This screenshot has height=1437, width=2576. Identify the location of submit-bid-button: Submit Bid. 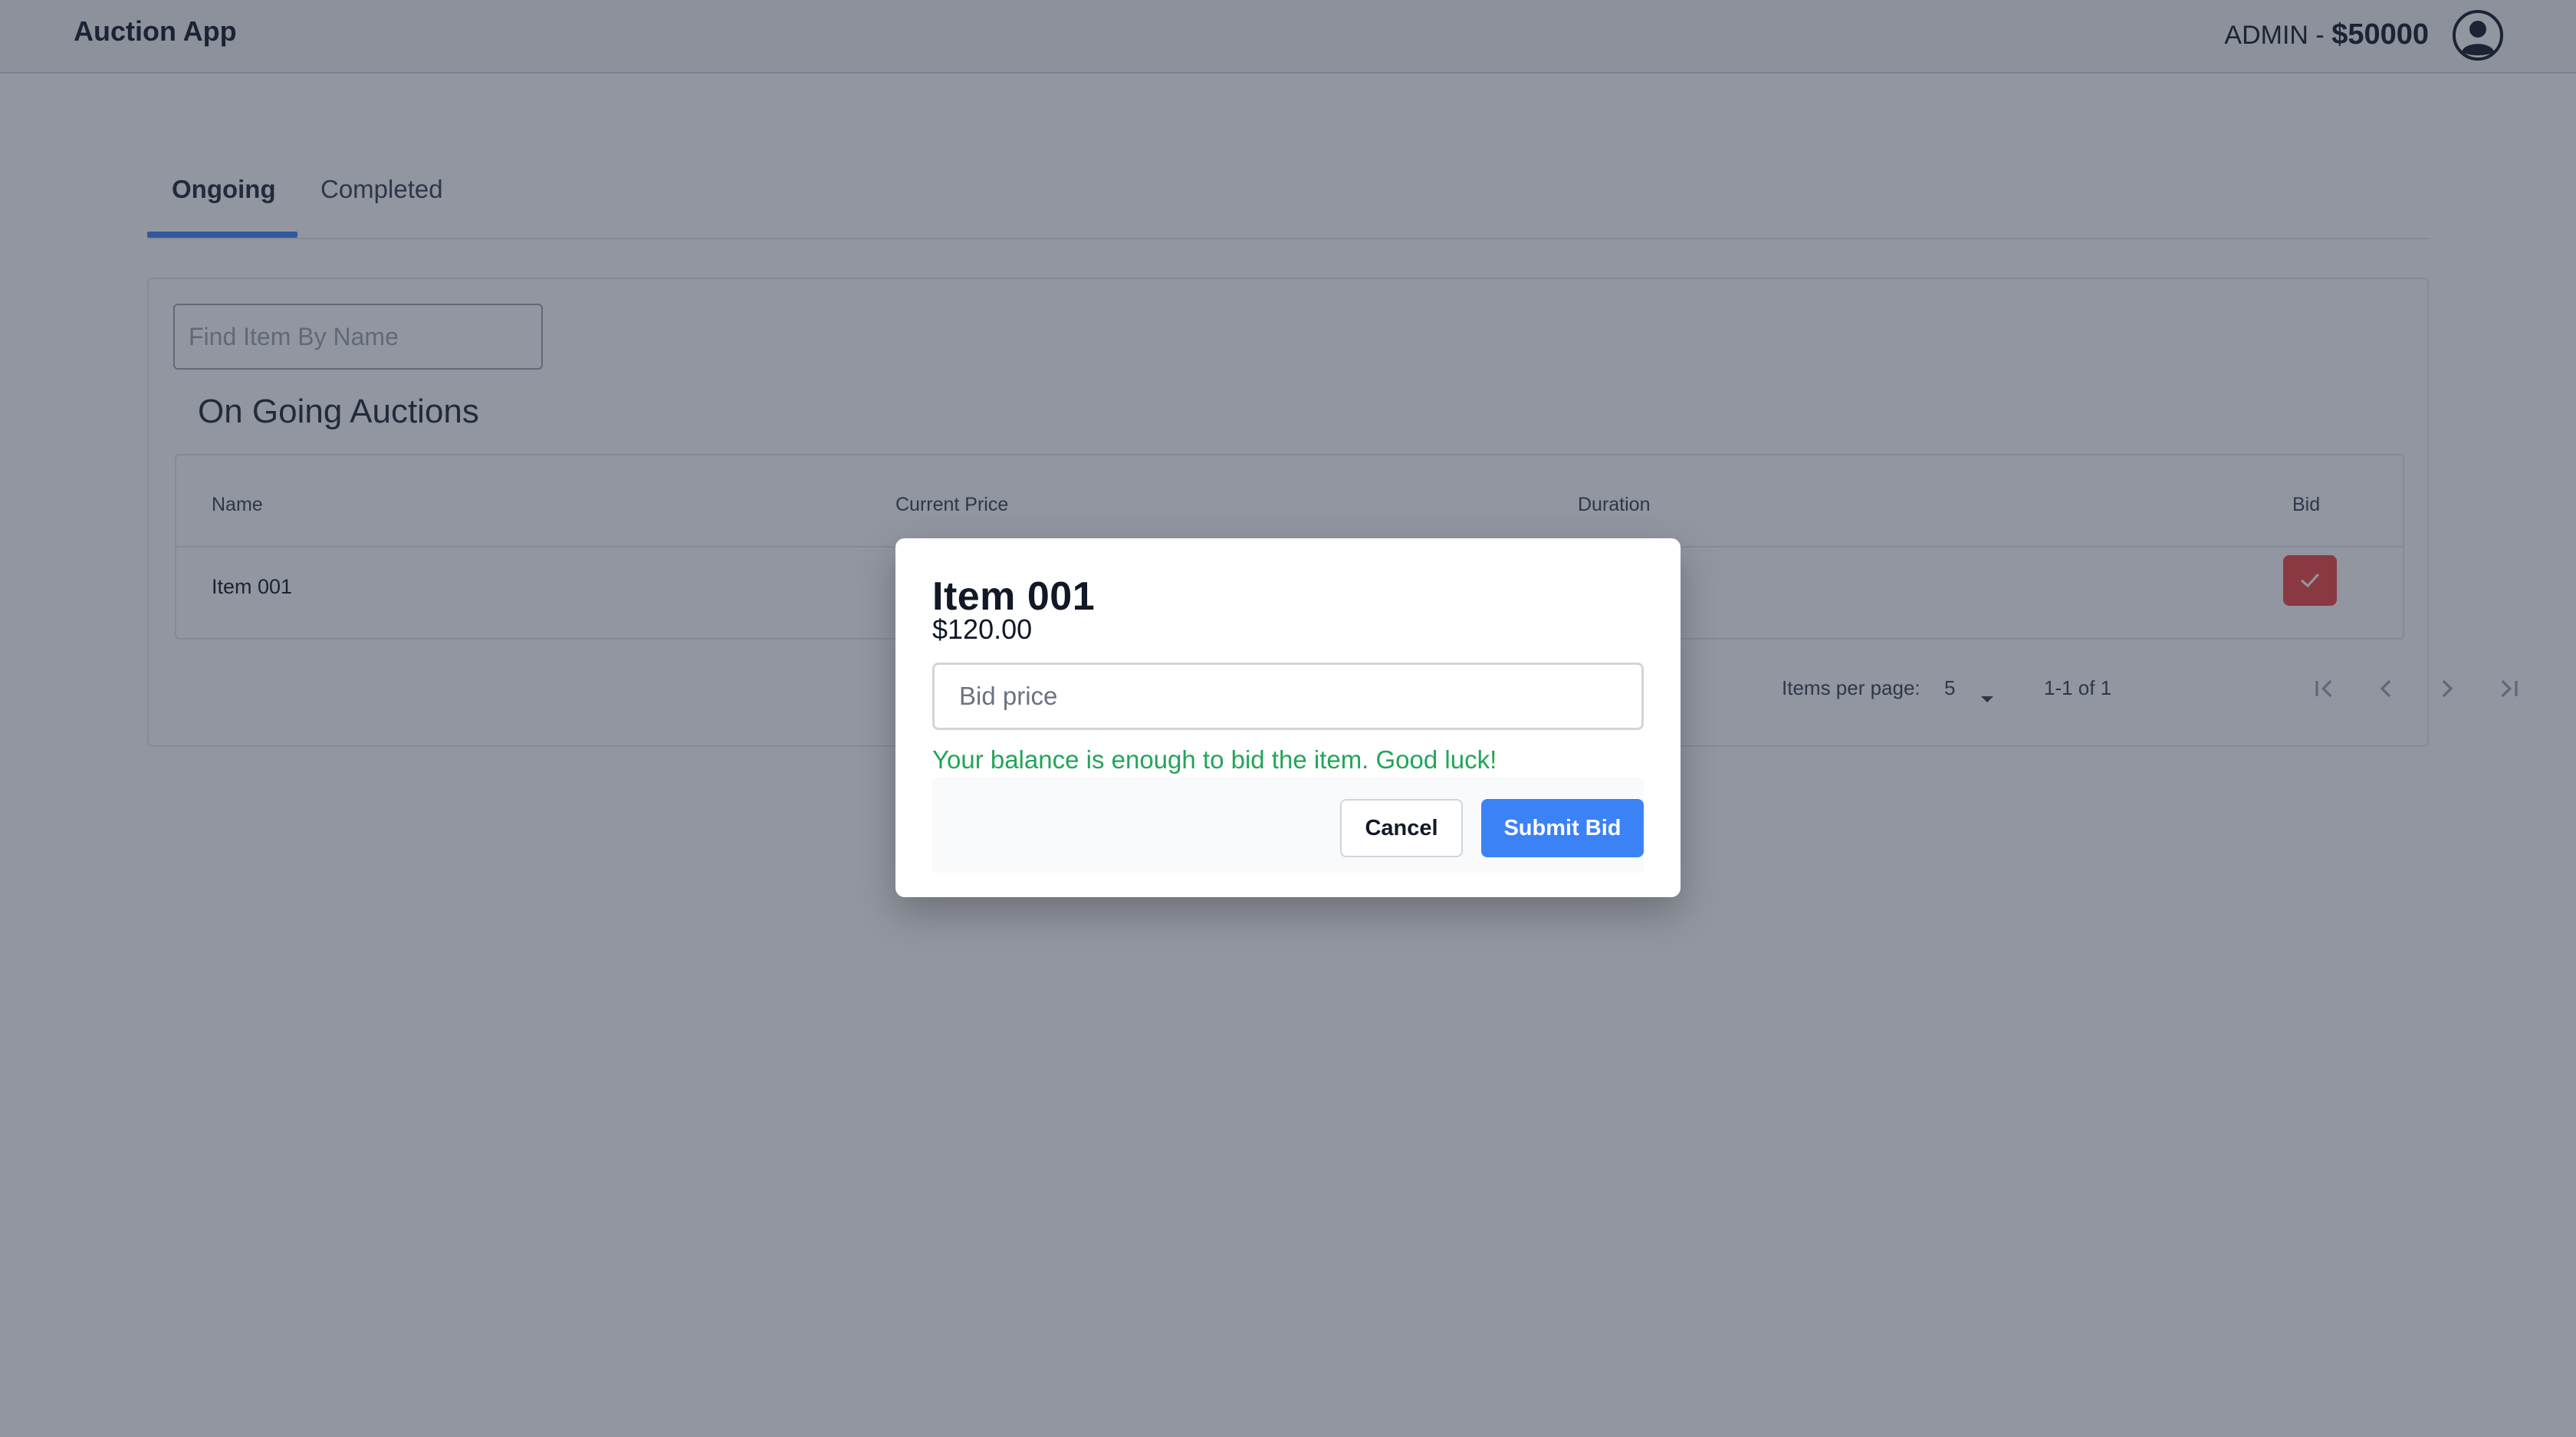
(1562, 828).